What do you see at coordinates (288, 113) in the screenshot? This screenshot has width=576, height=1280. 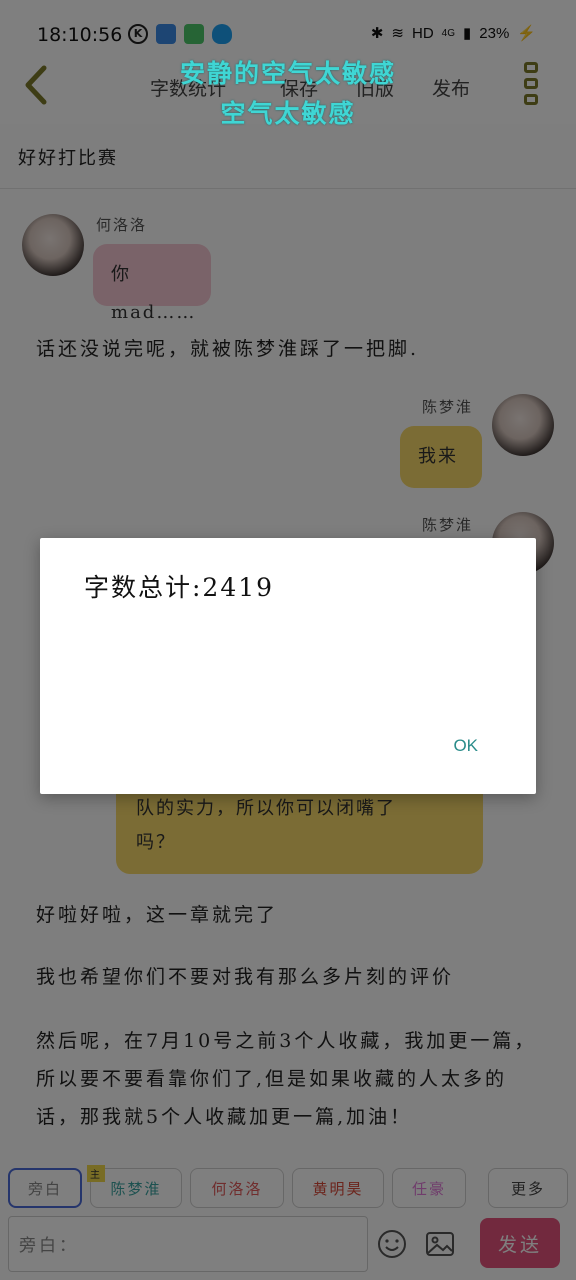 I see `overlay-title-line2: 空气太敏感` at bounding box center [288, 113].